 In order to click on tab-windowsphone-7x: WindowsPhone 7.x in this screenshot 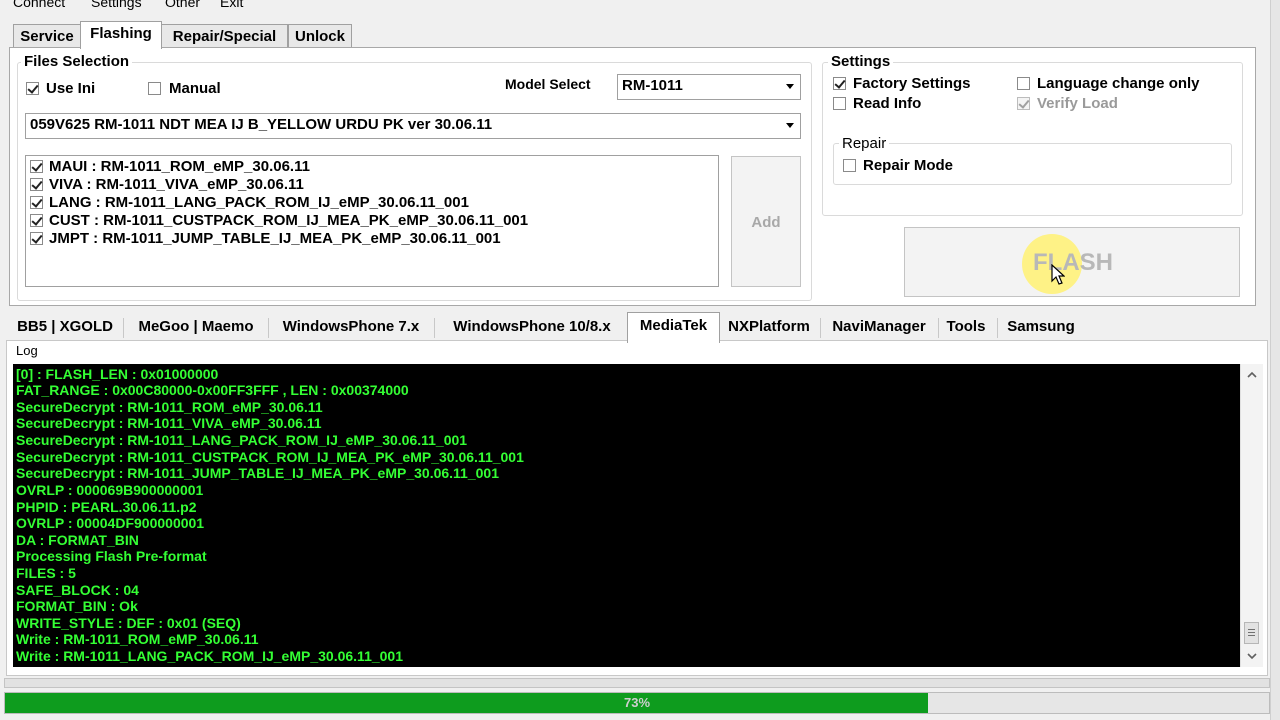, I will do `click(351, 327)`.